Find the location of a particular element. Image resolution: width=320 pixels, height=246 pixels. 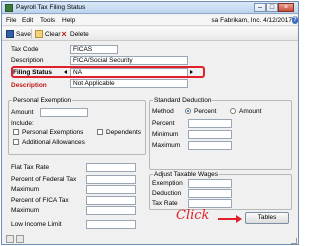

help-icon: ? is located at coordinates (295, 20).